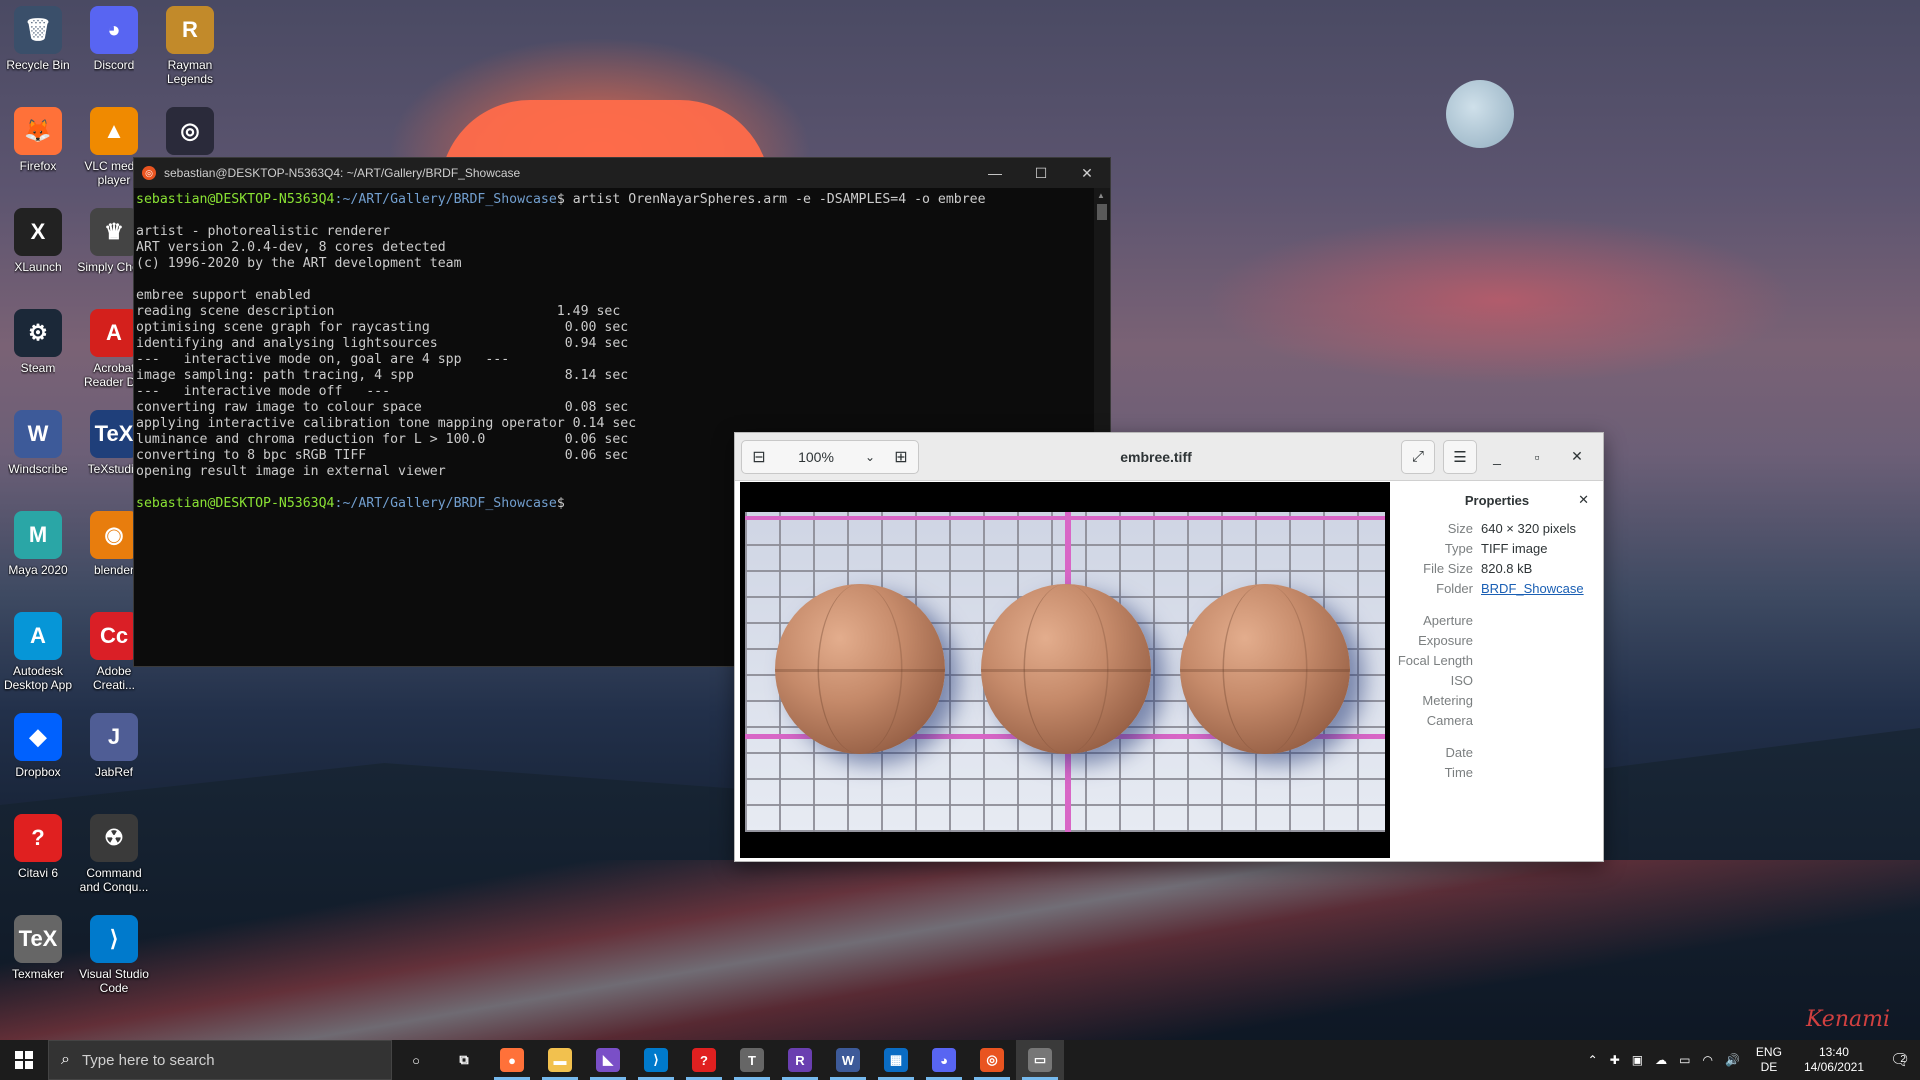 This screenshot has width=1920, height=1080. What do you see at coordinates (38, 131) in the screenshot?
I see `app-icon: 🦊` at bounding box center [38, 131].